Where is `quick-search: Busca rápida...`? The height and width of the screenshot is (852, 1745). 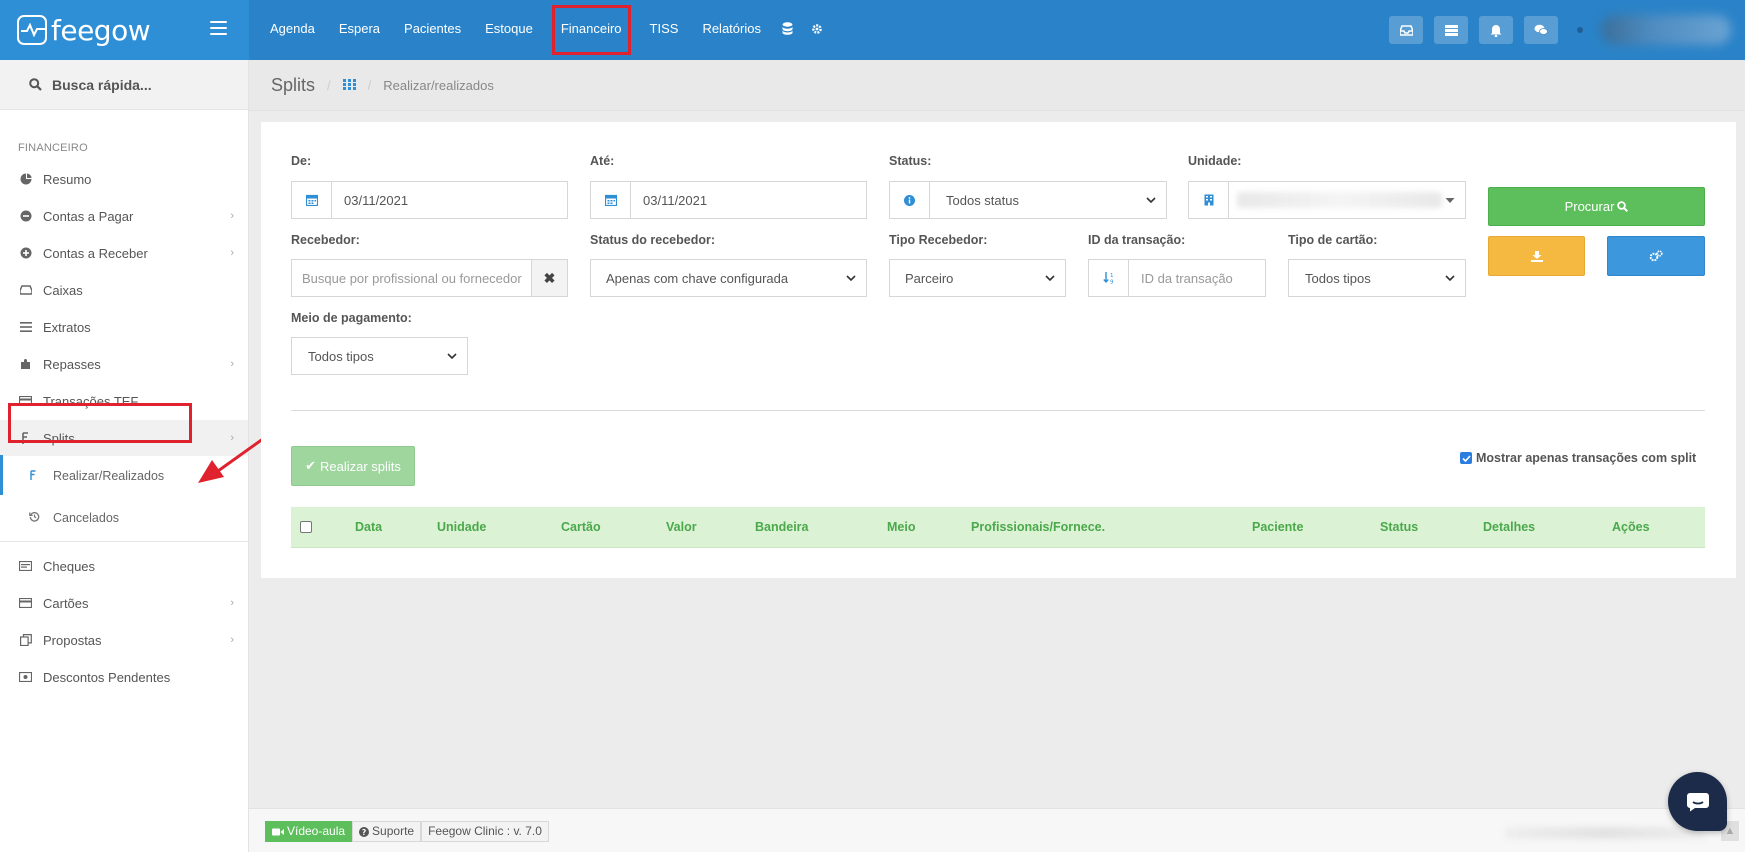
quick-search: Busca rápida... is located at coordinates (124, 85).